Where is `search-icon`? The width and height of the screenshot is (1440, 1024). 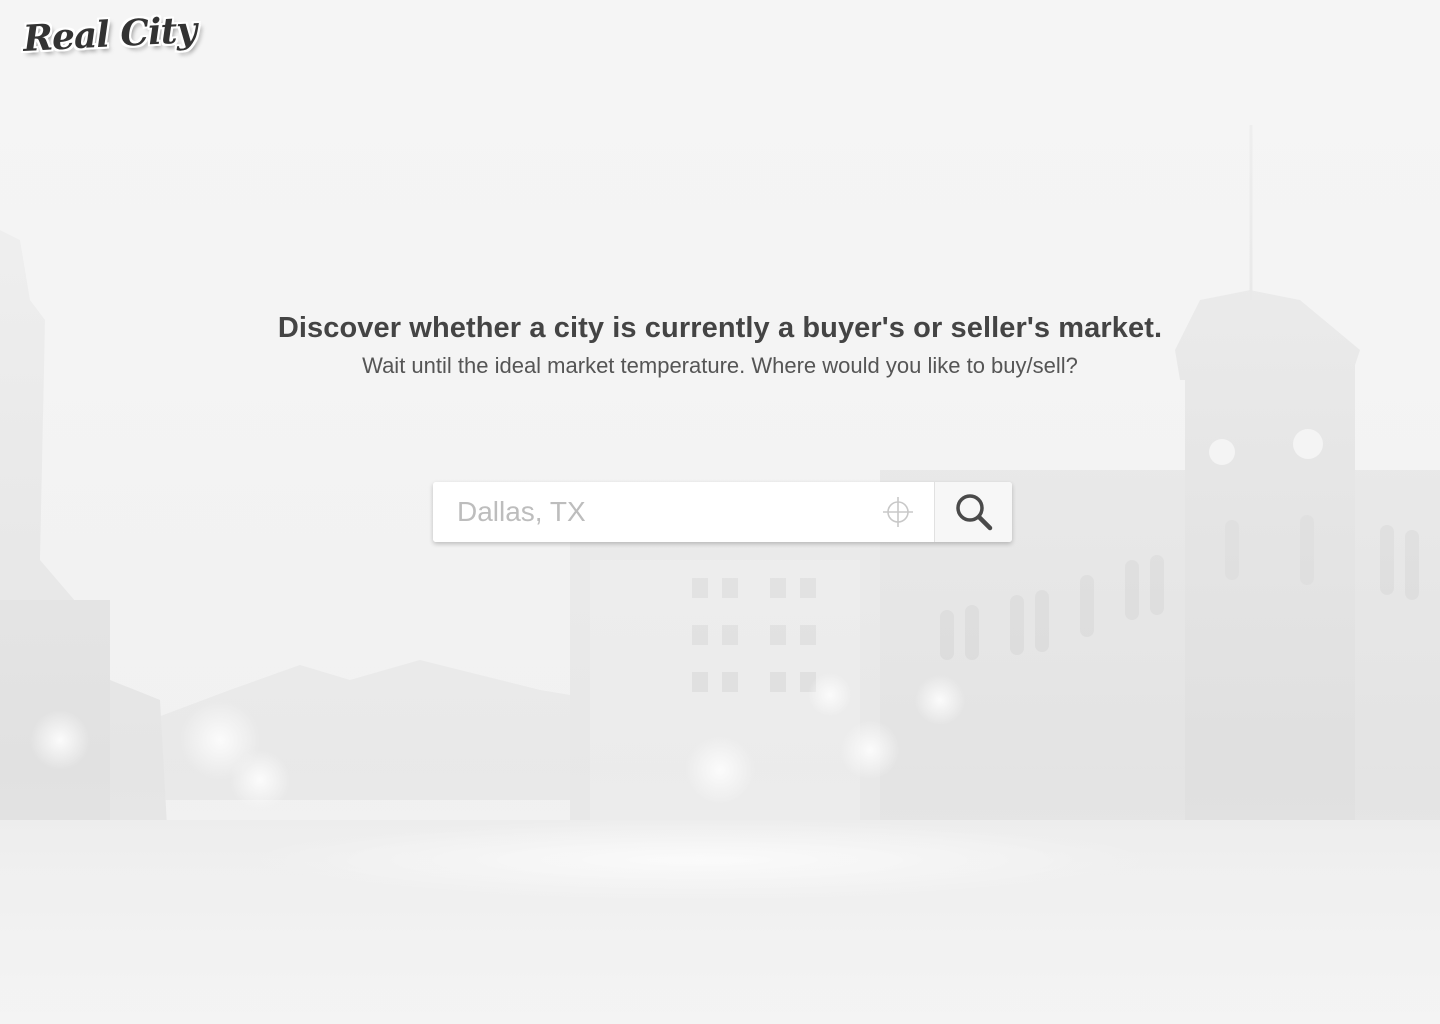 search-icon is located at coordinates (973, 512).